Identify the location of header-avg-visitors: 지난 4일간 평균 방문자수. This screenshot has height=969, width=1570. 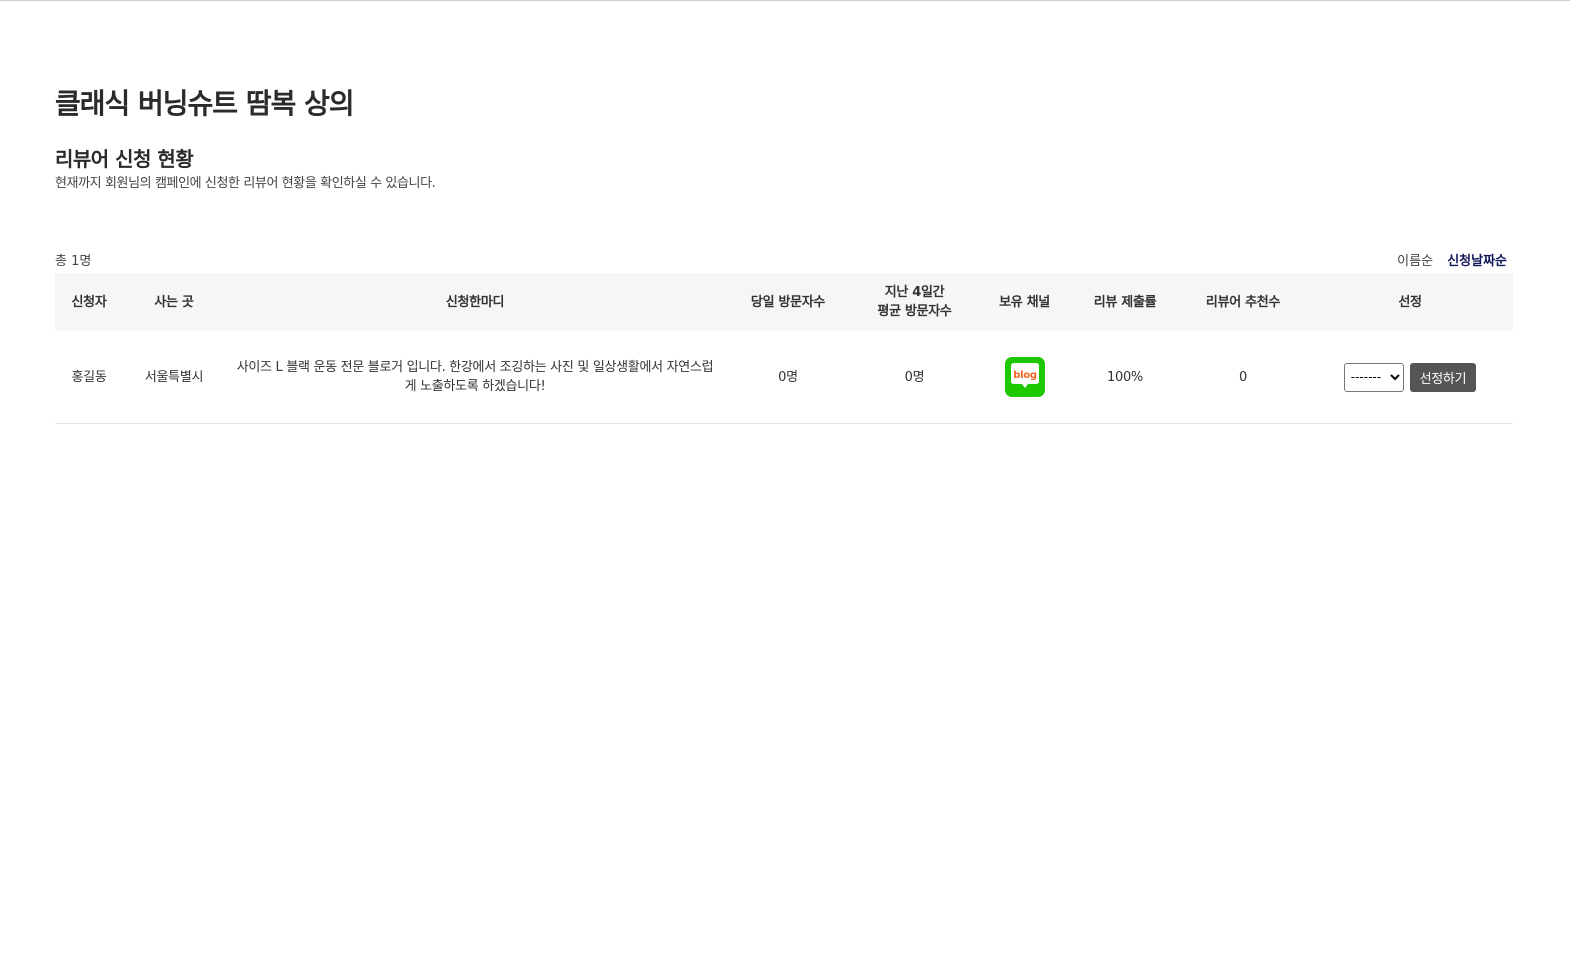
(914, 302).